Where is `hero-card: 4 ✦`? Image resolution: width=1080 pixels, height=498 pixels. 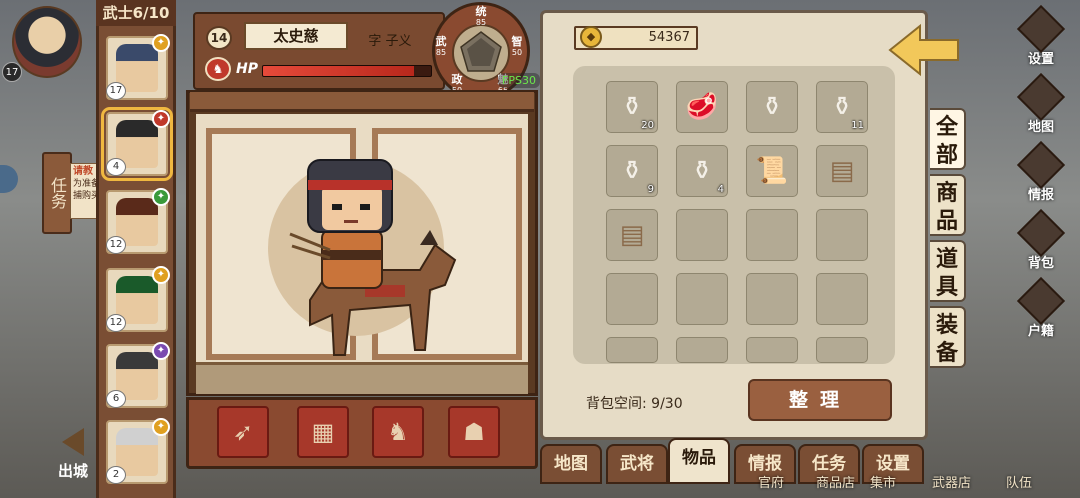 hero-card: 4 ✦ is located at coordinates (137, 144).